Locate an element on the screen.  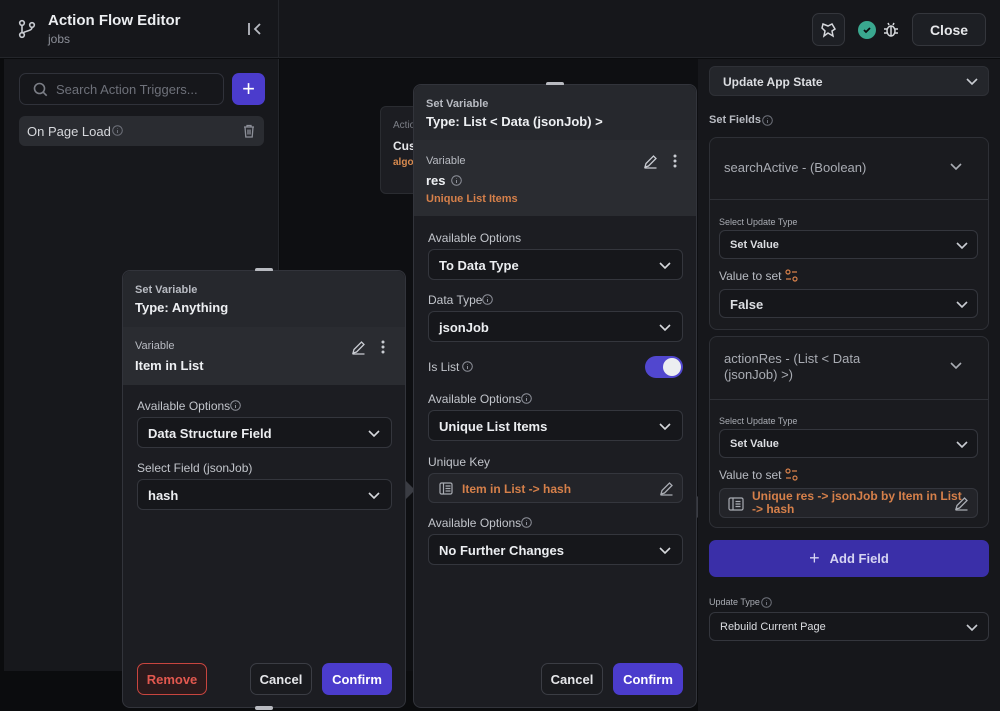
data-type-value: jsonJob is located at coordinates (464, 327).